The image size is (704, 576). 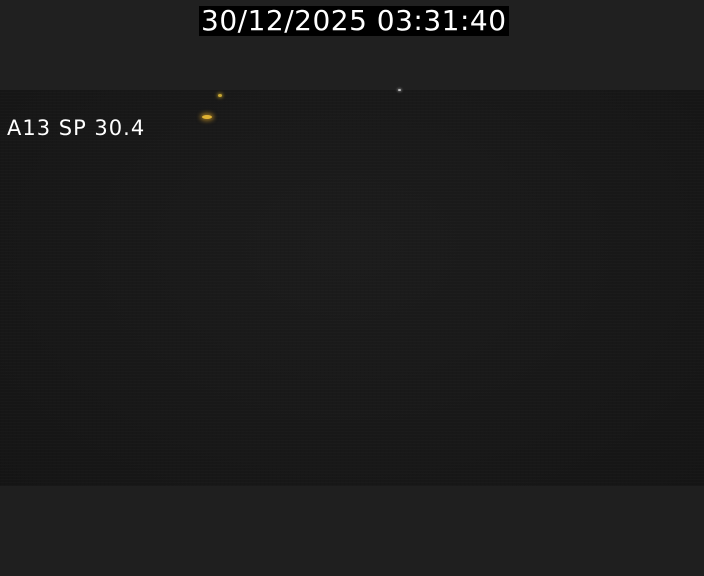 What do you see at coordinates (354, 20) in the screenshot?
I see `timestamp-overlay: 30/12/2025 03:31:40` at bounding box center [354, 20].